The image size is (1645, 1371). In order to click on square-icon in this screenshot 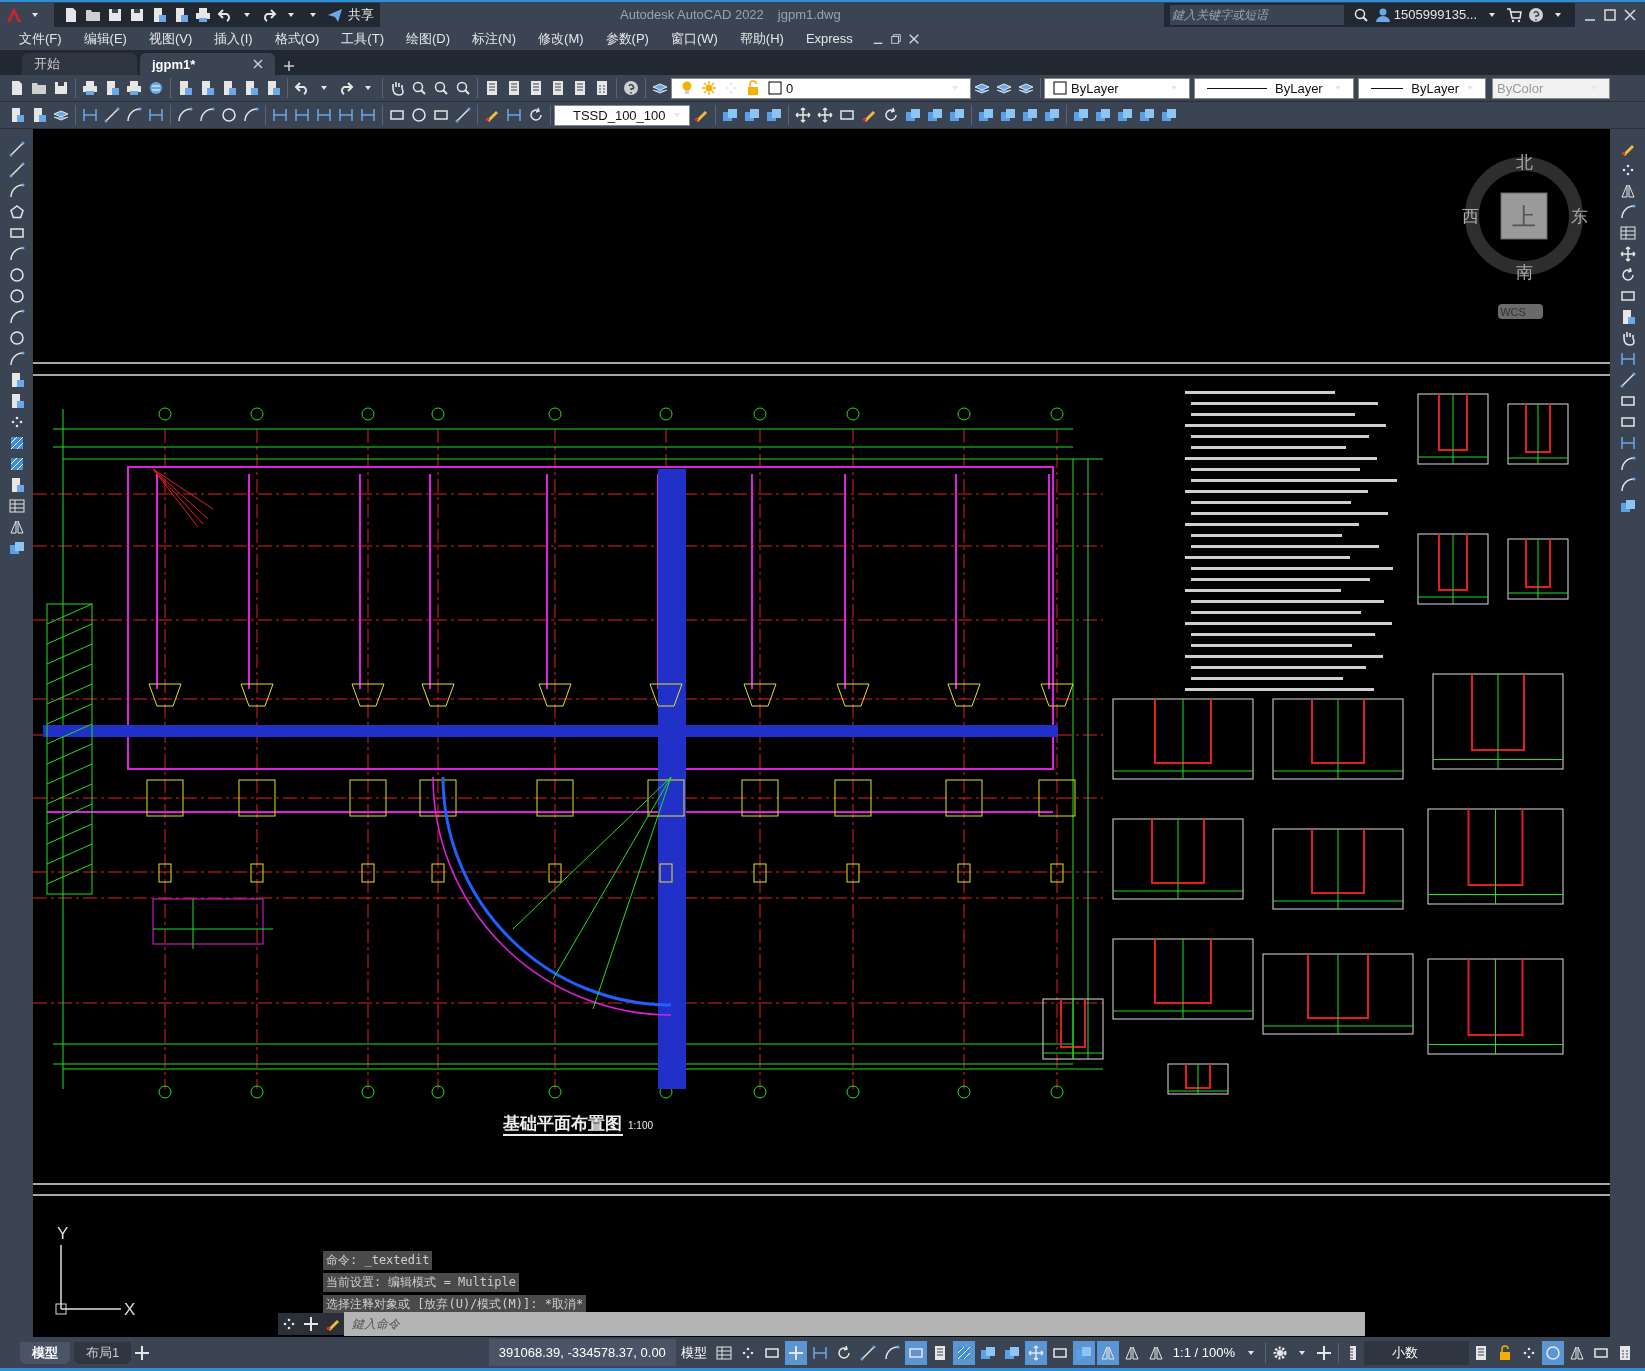, I will do `click(1060, 88)`.